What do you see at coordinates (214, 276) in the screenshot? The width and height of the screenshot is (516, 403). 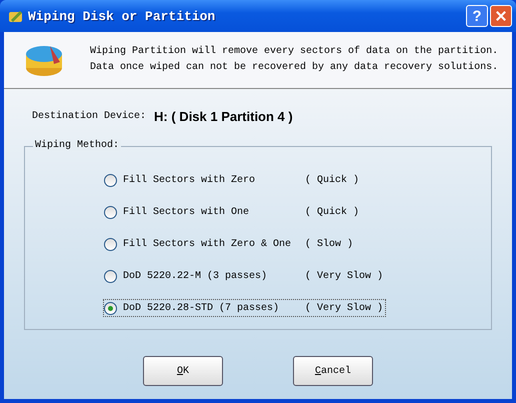 I see `option-label: DoD 5220.22-M (3 passes)` at bounding box center [214, 276].